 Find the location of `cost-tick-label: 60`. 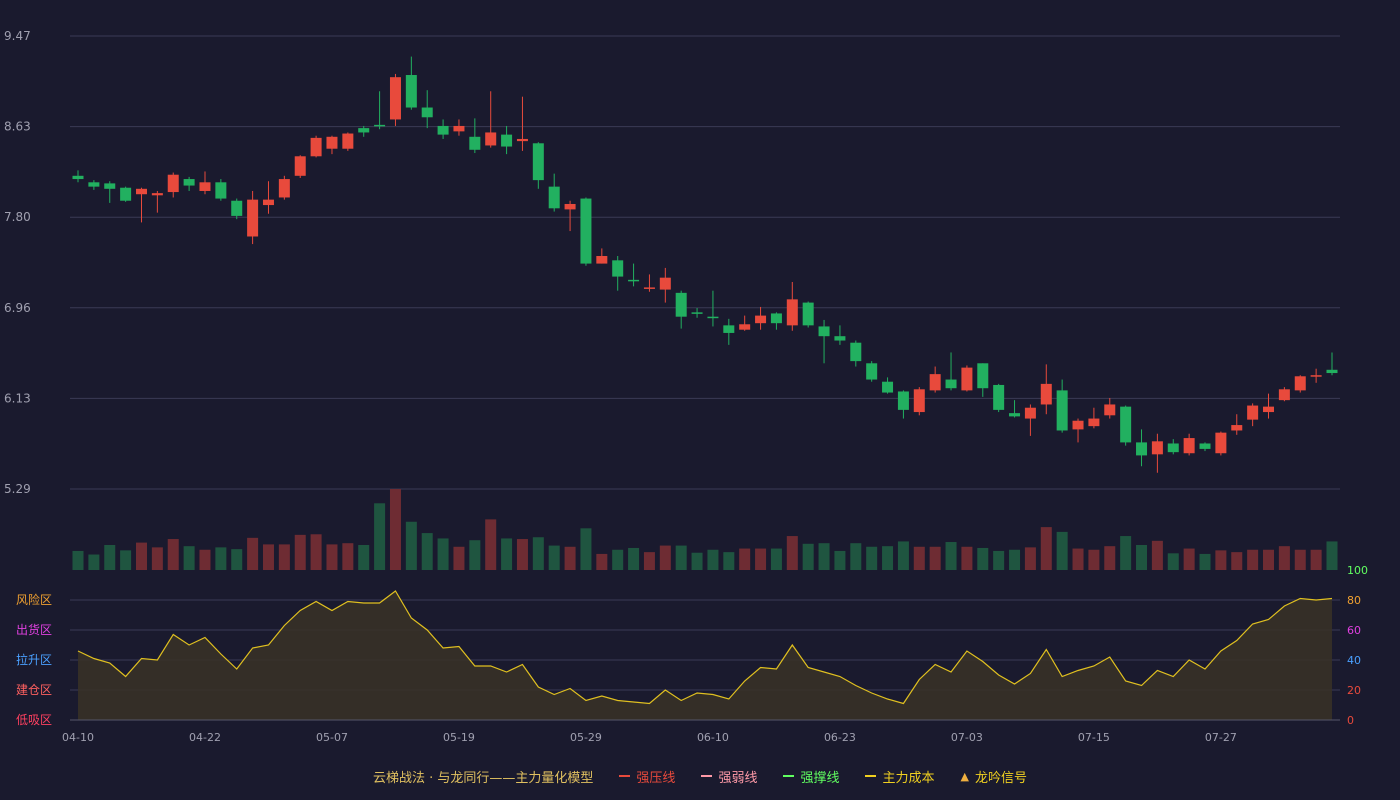

cost-tick-label: 60 is located at coordinates (1354, 630).